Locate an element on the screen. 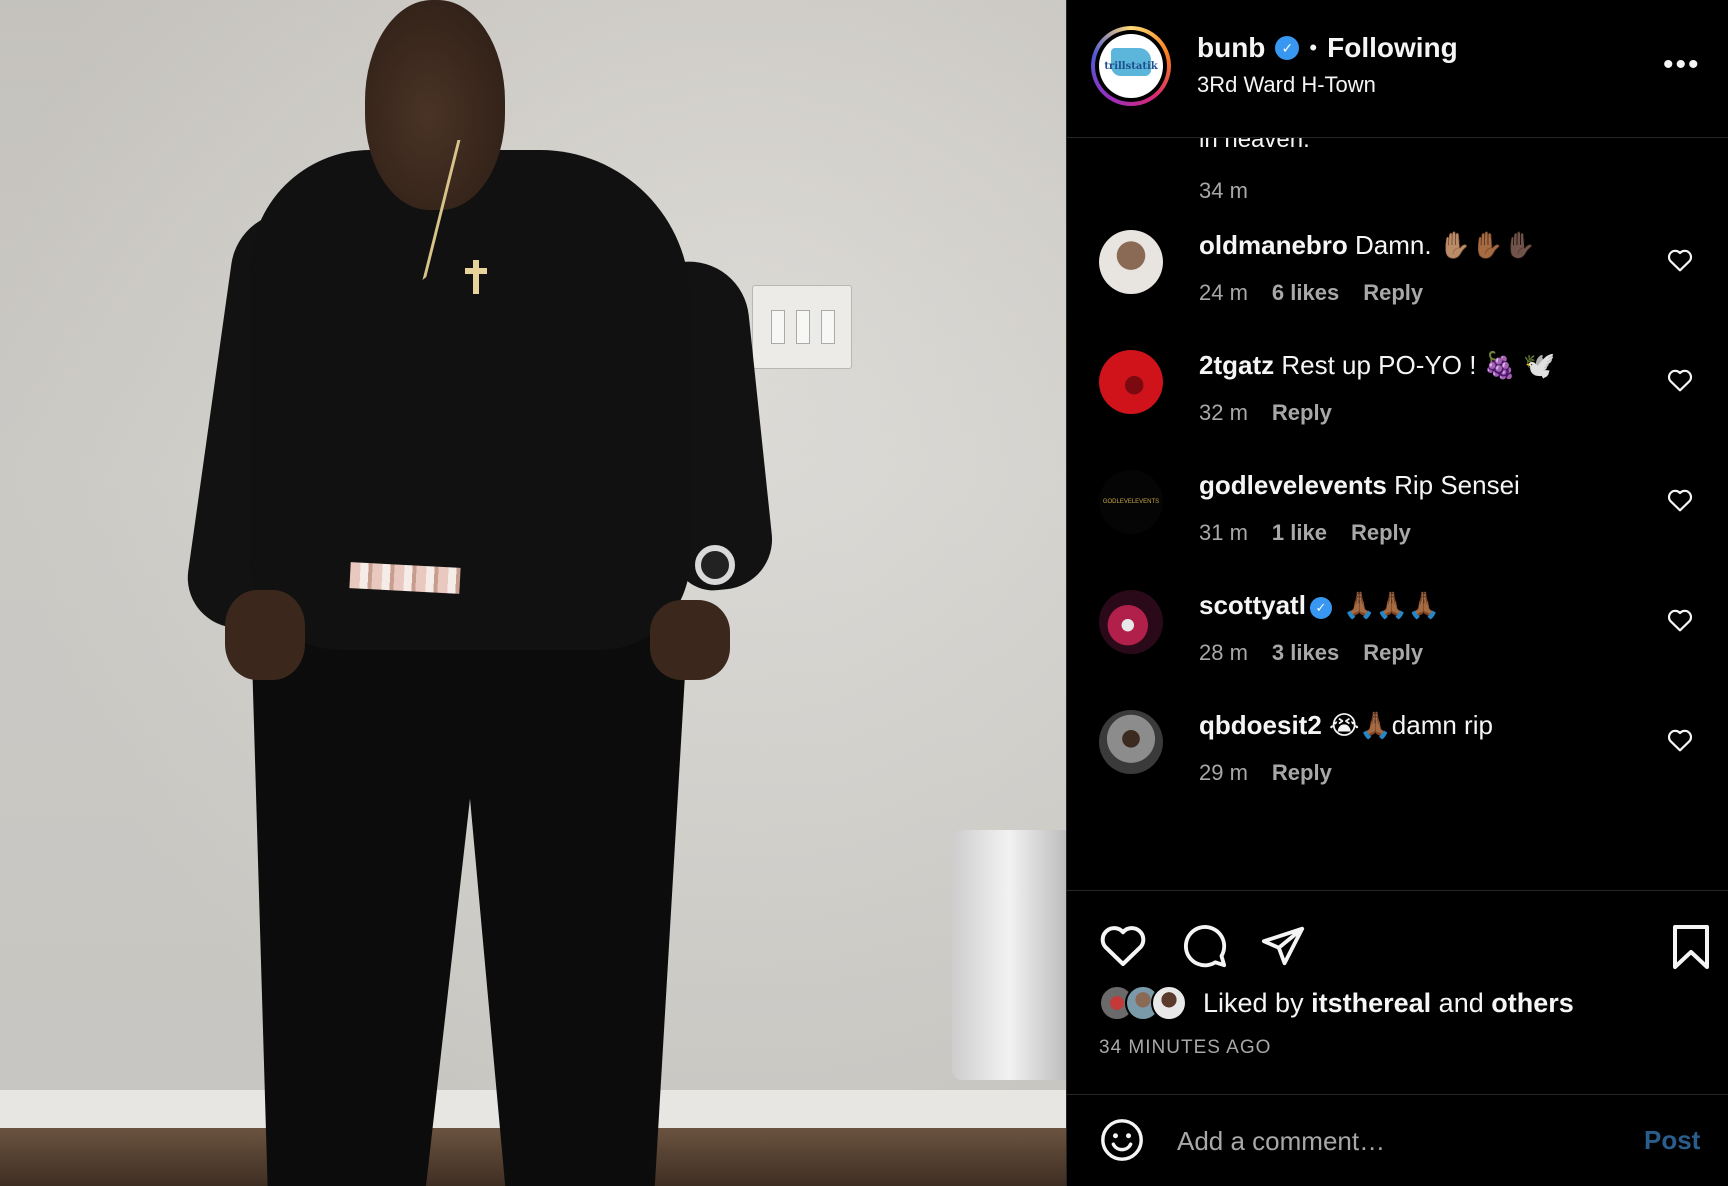  comment-text-line: qbdoesit2 😭🙏🏾damn rip is located at coordinates (1346, 725).